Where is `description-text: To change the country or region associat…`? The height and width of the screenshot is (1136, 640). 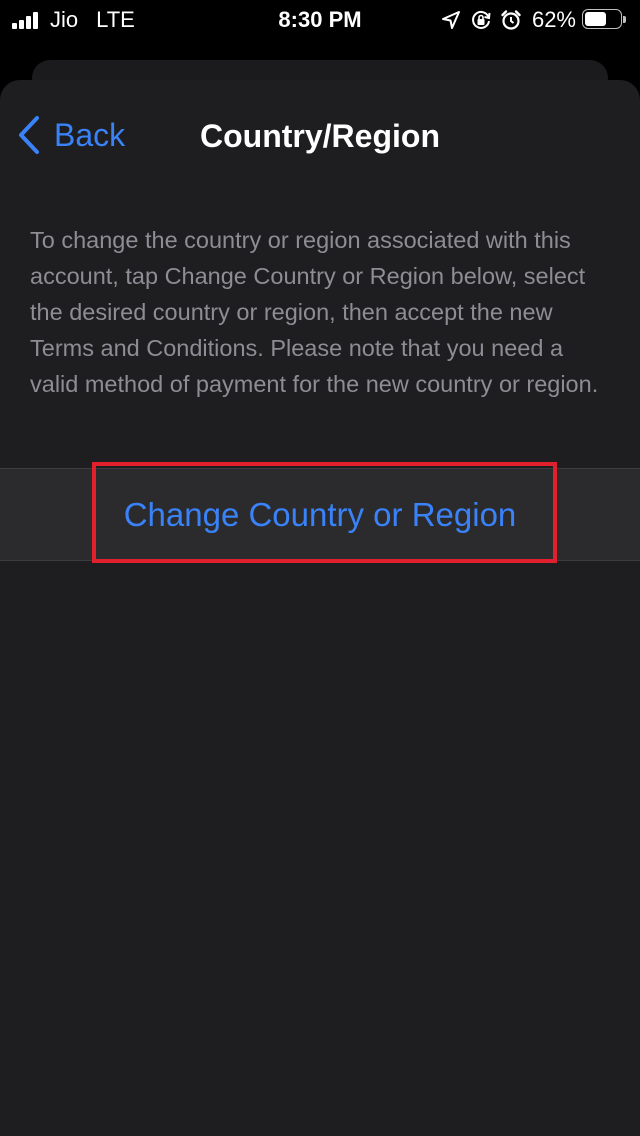
description-text: To change the country or region associat… is located at coordinates (314, 312).